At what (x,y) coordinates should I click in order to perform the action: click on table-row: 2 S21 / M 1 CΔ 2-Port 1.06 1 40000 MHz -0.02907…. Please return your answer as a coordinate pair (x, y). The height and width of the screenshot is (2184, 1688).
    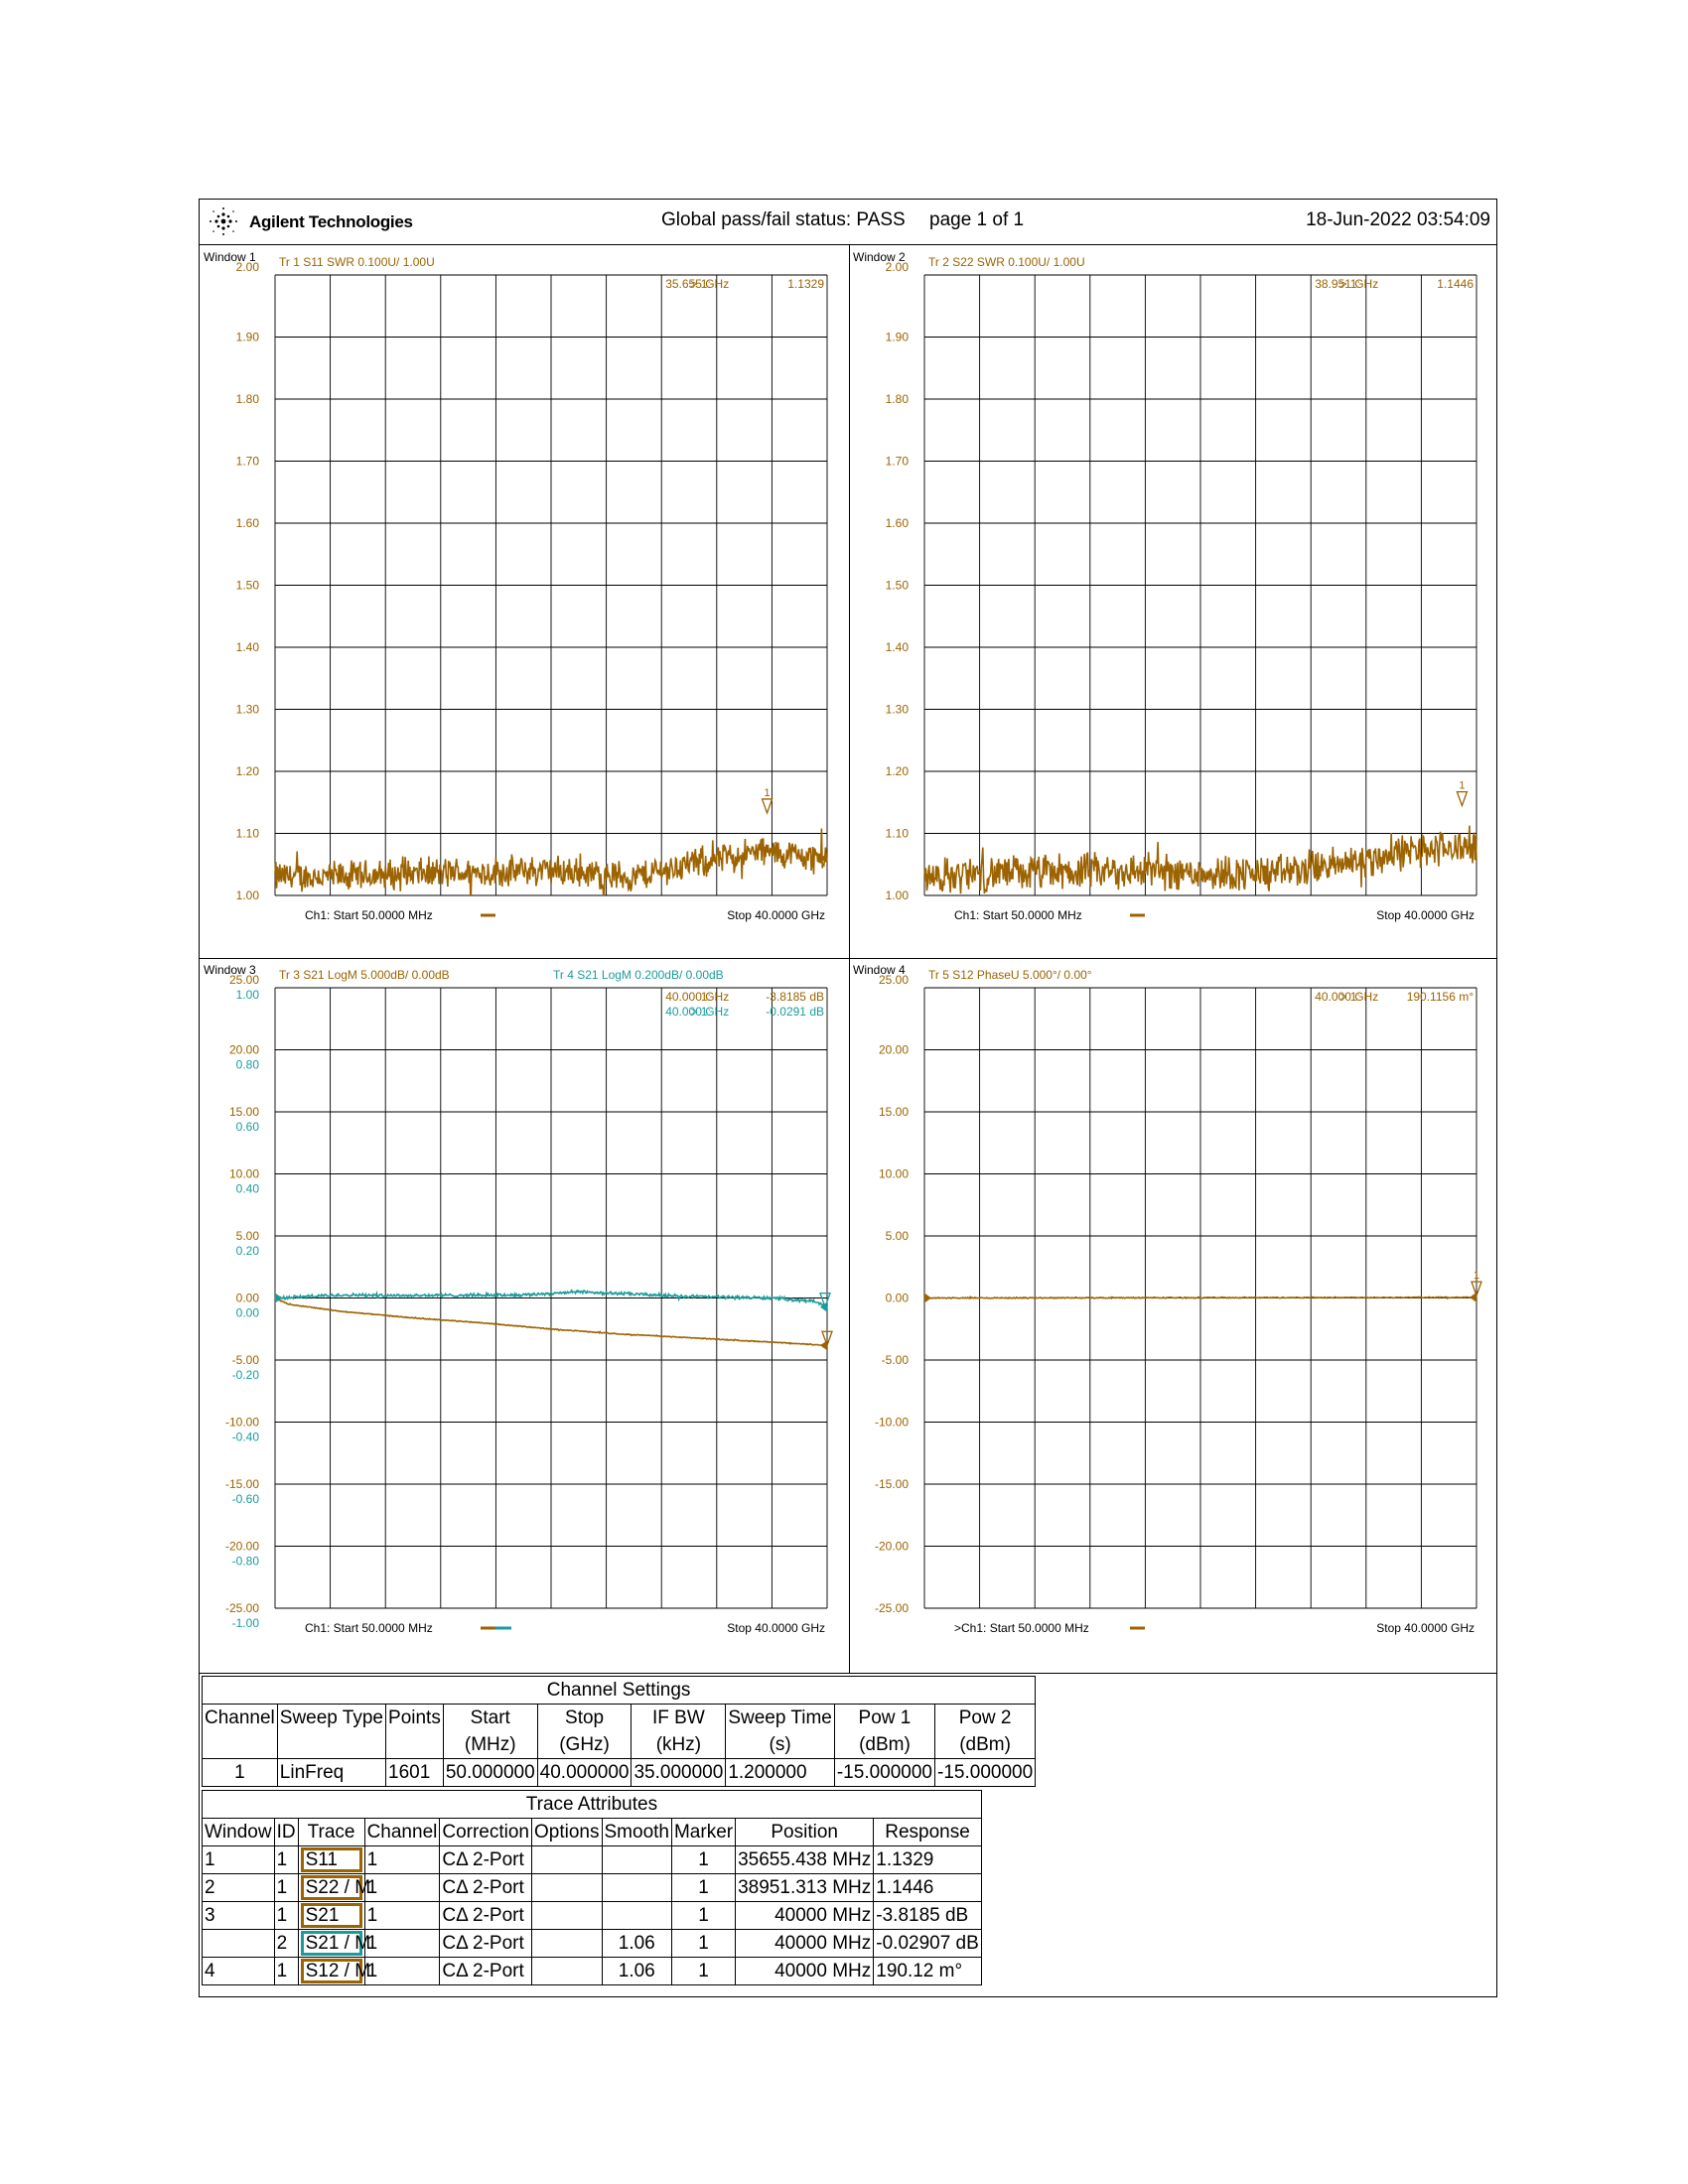
    Looking at the image, I should click on (592, 1943).